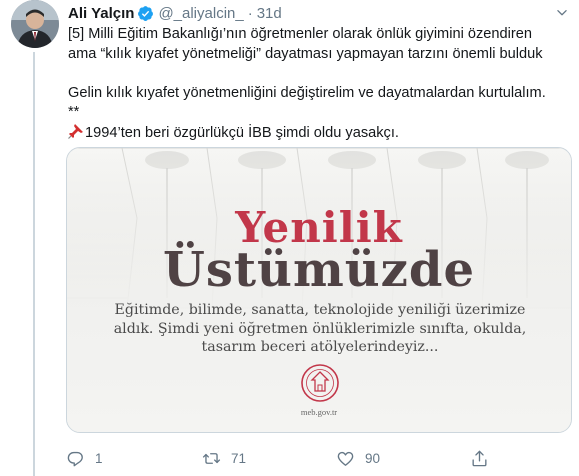  What do you see at coordinates (281, 460) in the screenshot?
I see `tweet-actions: 1 71 90` at bounding box center [281, 460].